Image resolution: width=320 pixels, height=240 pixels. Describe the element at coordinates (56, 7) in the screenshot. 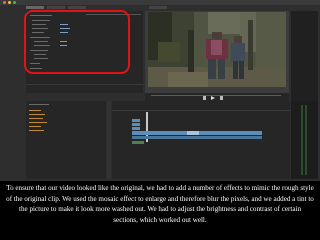

I see `tab-audio-mixer` at that location.